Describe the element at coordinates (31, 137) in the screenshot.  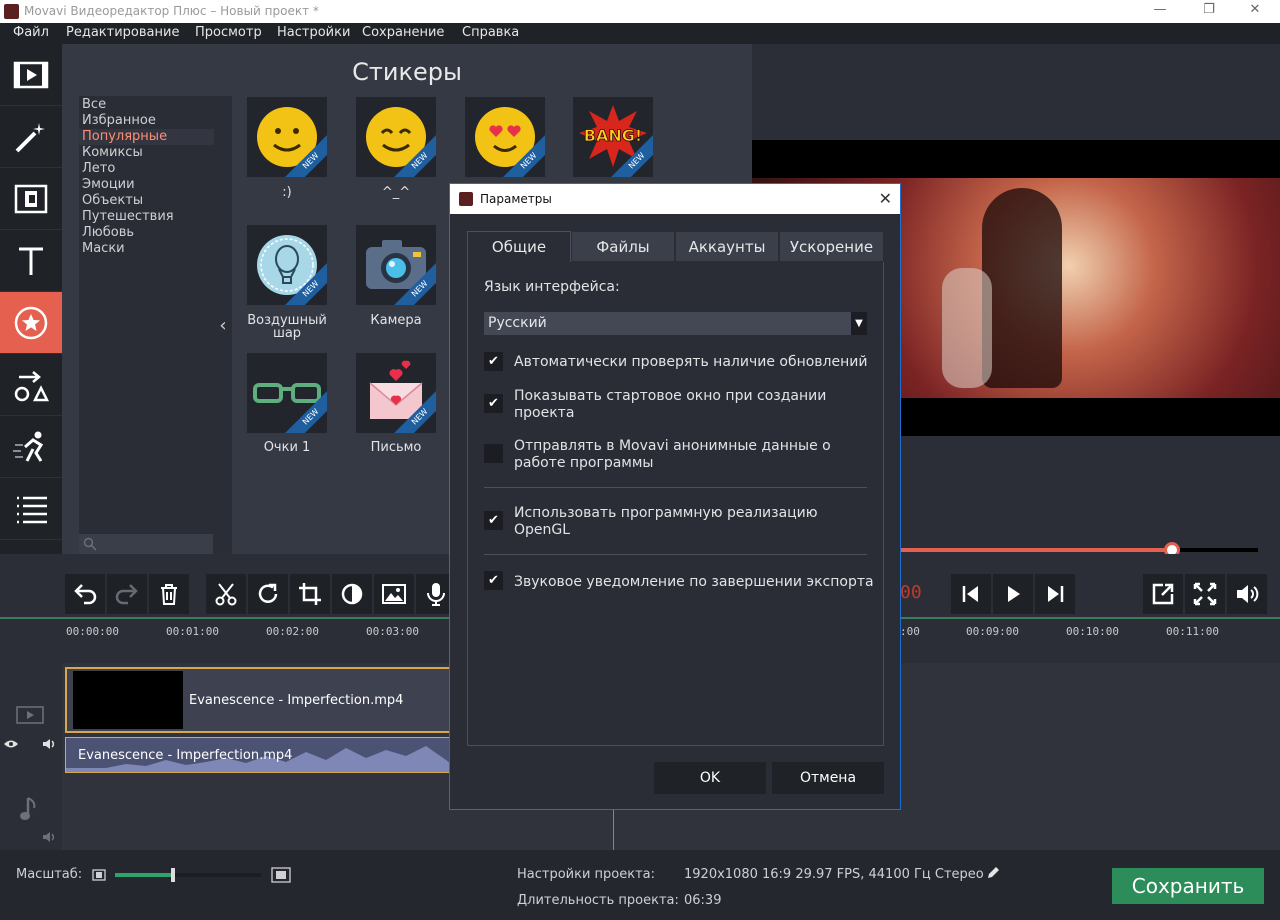
I see `filters-tool-button` at that location.